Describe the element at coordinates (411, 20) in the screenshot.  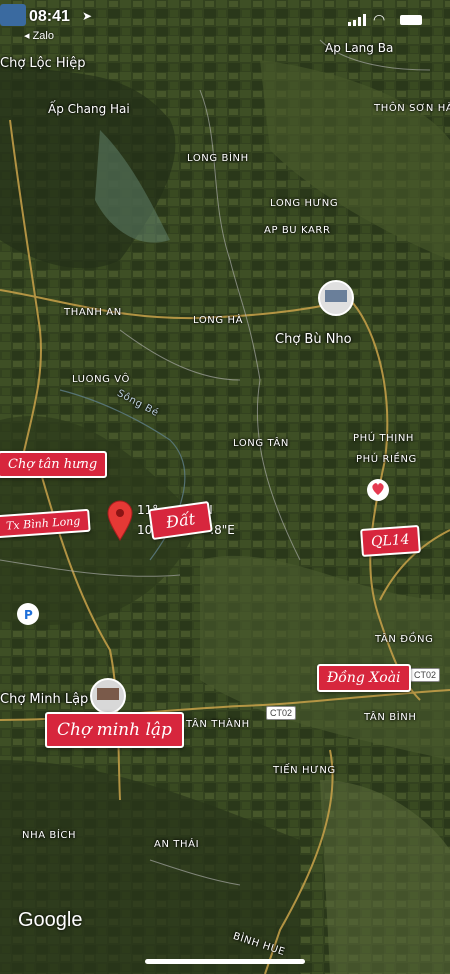
I see `battery-icon` at that location.